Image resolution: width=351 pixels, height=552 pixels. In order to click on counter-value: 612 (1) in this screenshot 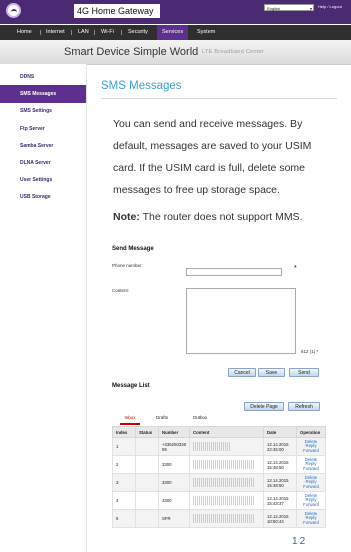, I will do `click(308, 351)`.